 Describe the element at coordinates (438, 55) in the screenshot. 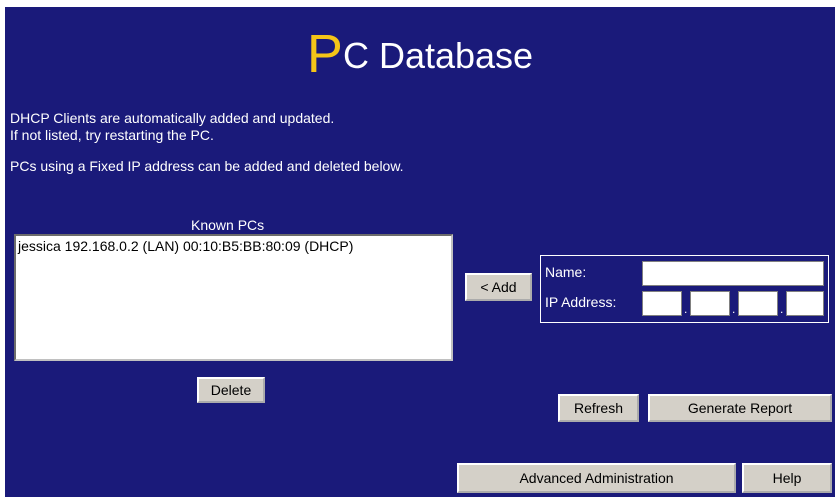

I see `title-rest: C Database` at that location.